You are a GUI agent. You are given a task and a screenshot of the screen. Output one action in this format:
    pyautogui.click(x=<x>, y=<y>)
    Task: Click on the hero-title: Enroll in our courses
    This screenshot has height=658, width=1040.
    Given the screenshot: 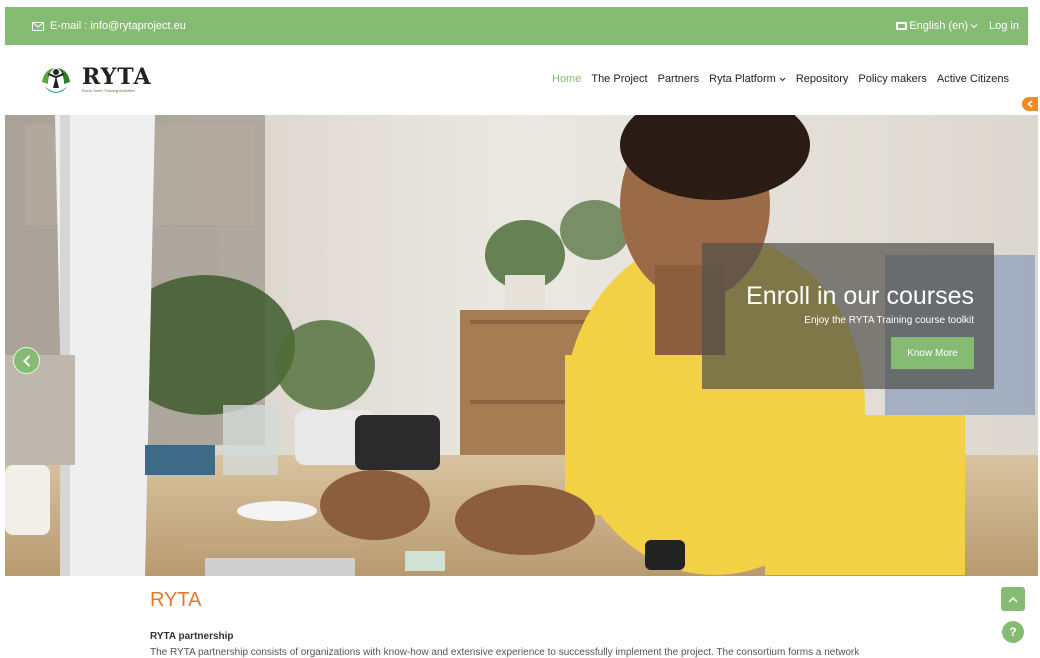 What is the action you would take?
    pyautogui.click(x=860, y=296)
    